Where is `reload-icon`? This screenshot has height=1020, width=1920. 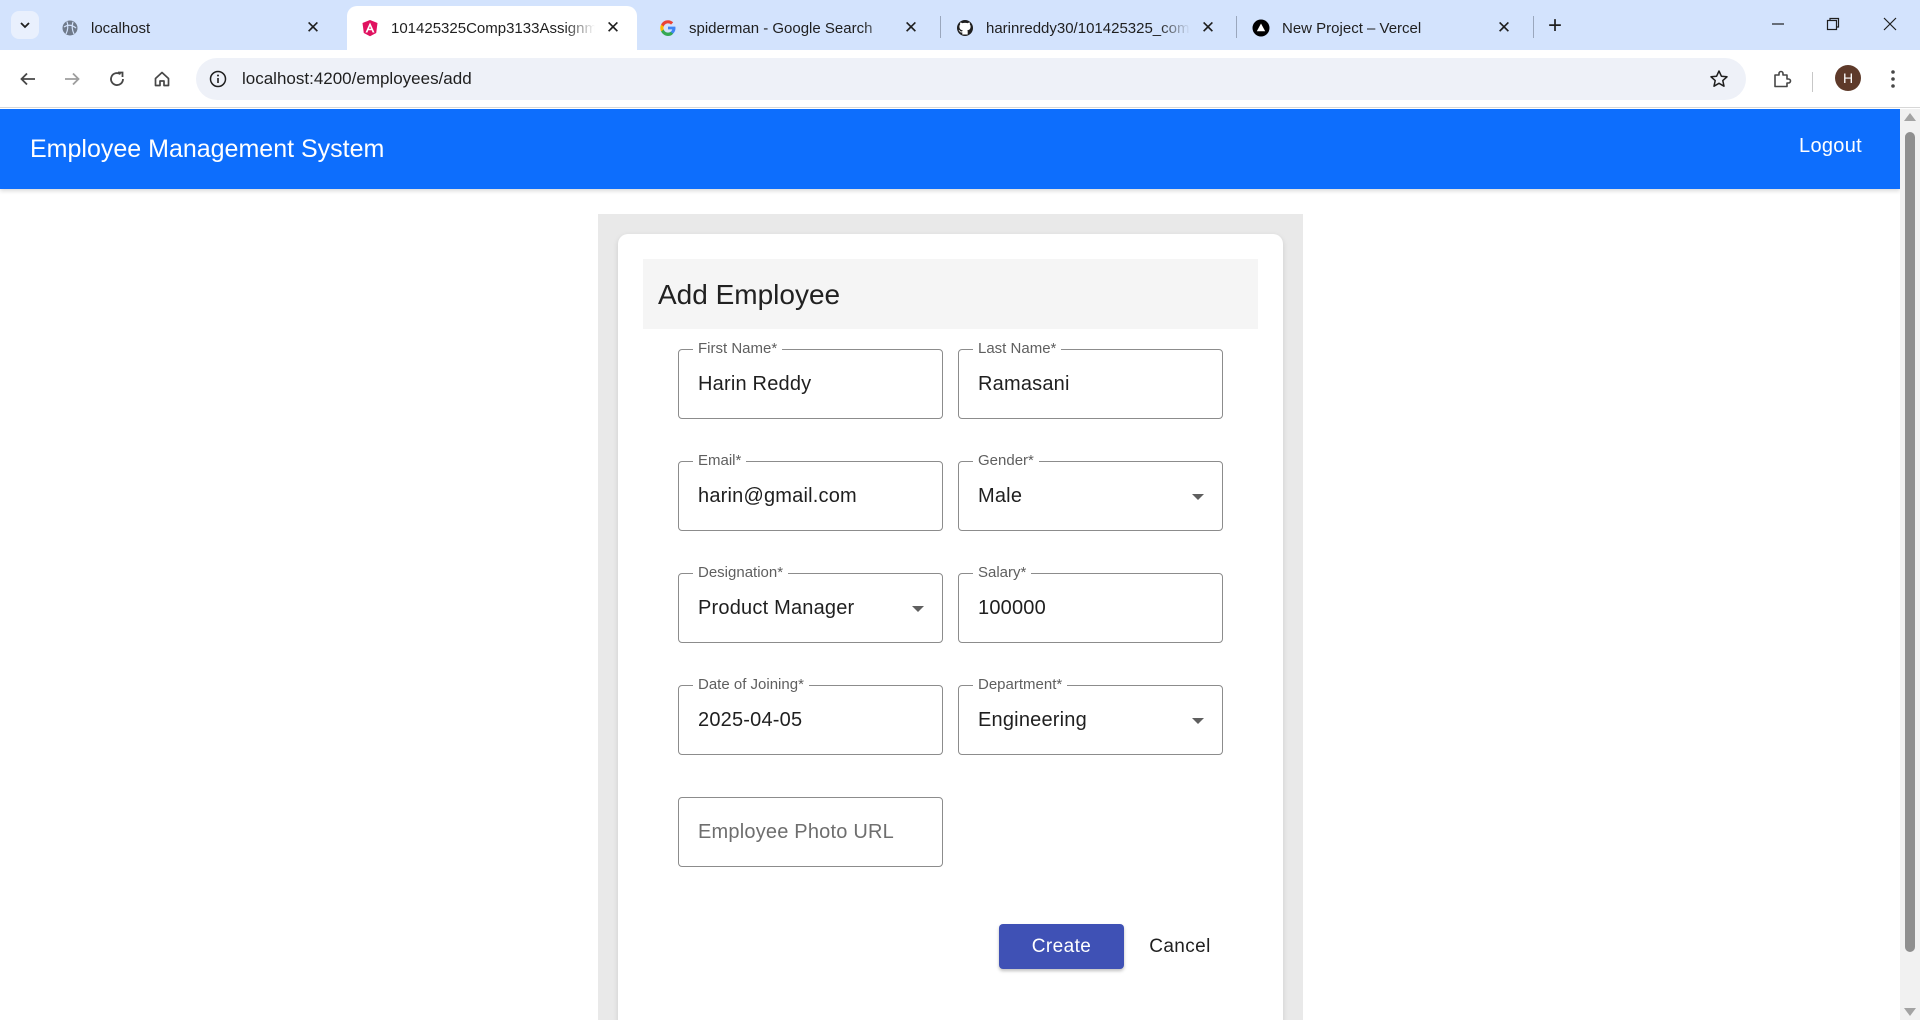 reload-icon is located at coordinates (117, 78).